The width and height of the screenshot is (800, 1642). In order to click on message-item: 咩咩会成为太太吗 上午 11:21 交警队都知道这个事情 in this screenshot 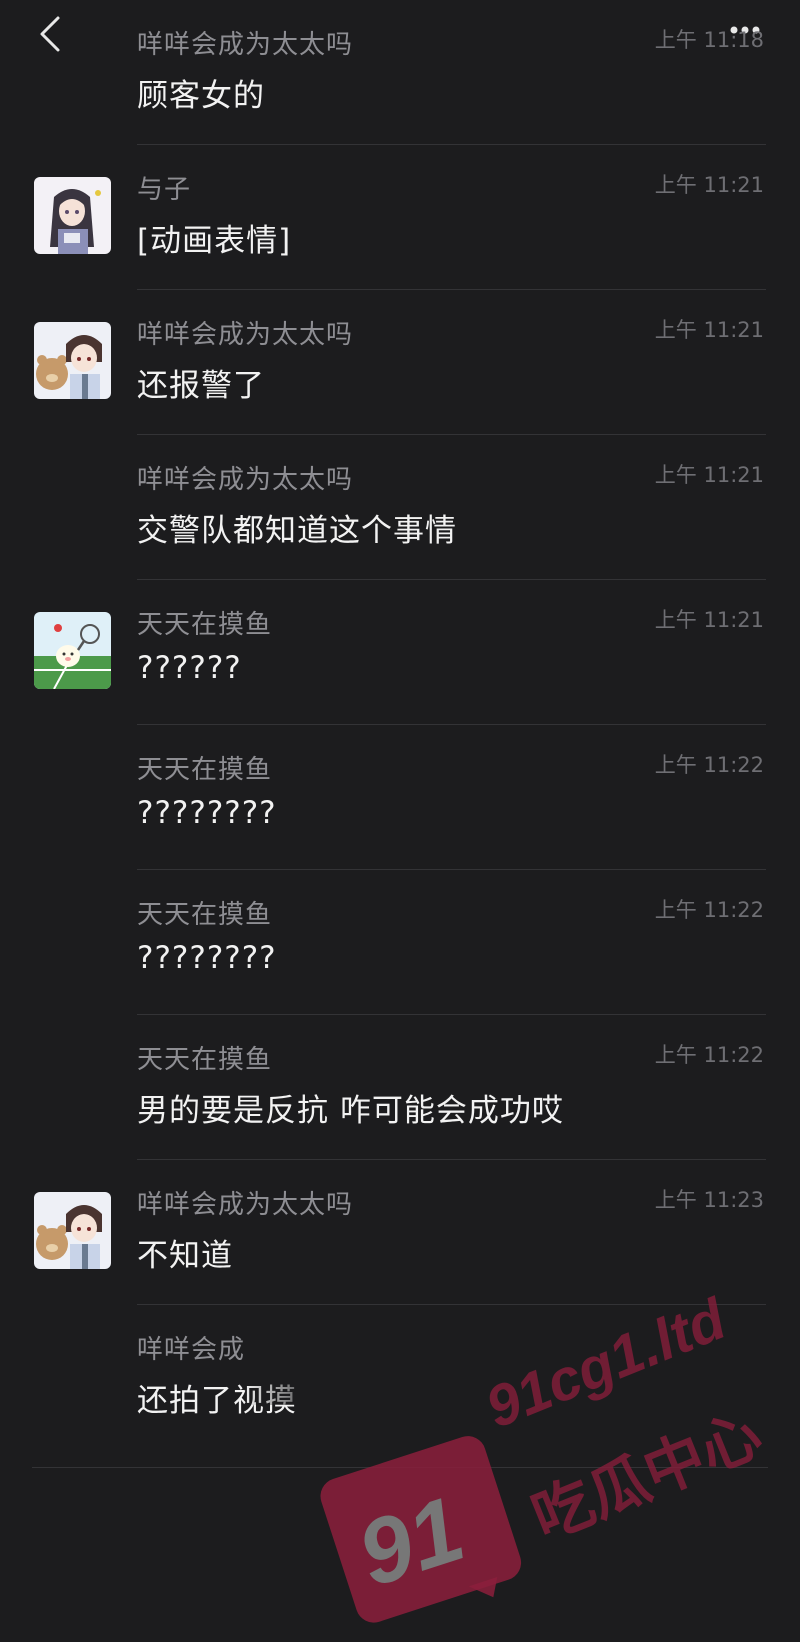, I will do `click(400, 507)`.